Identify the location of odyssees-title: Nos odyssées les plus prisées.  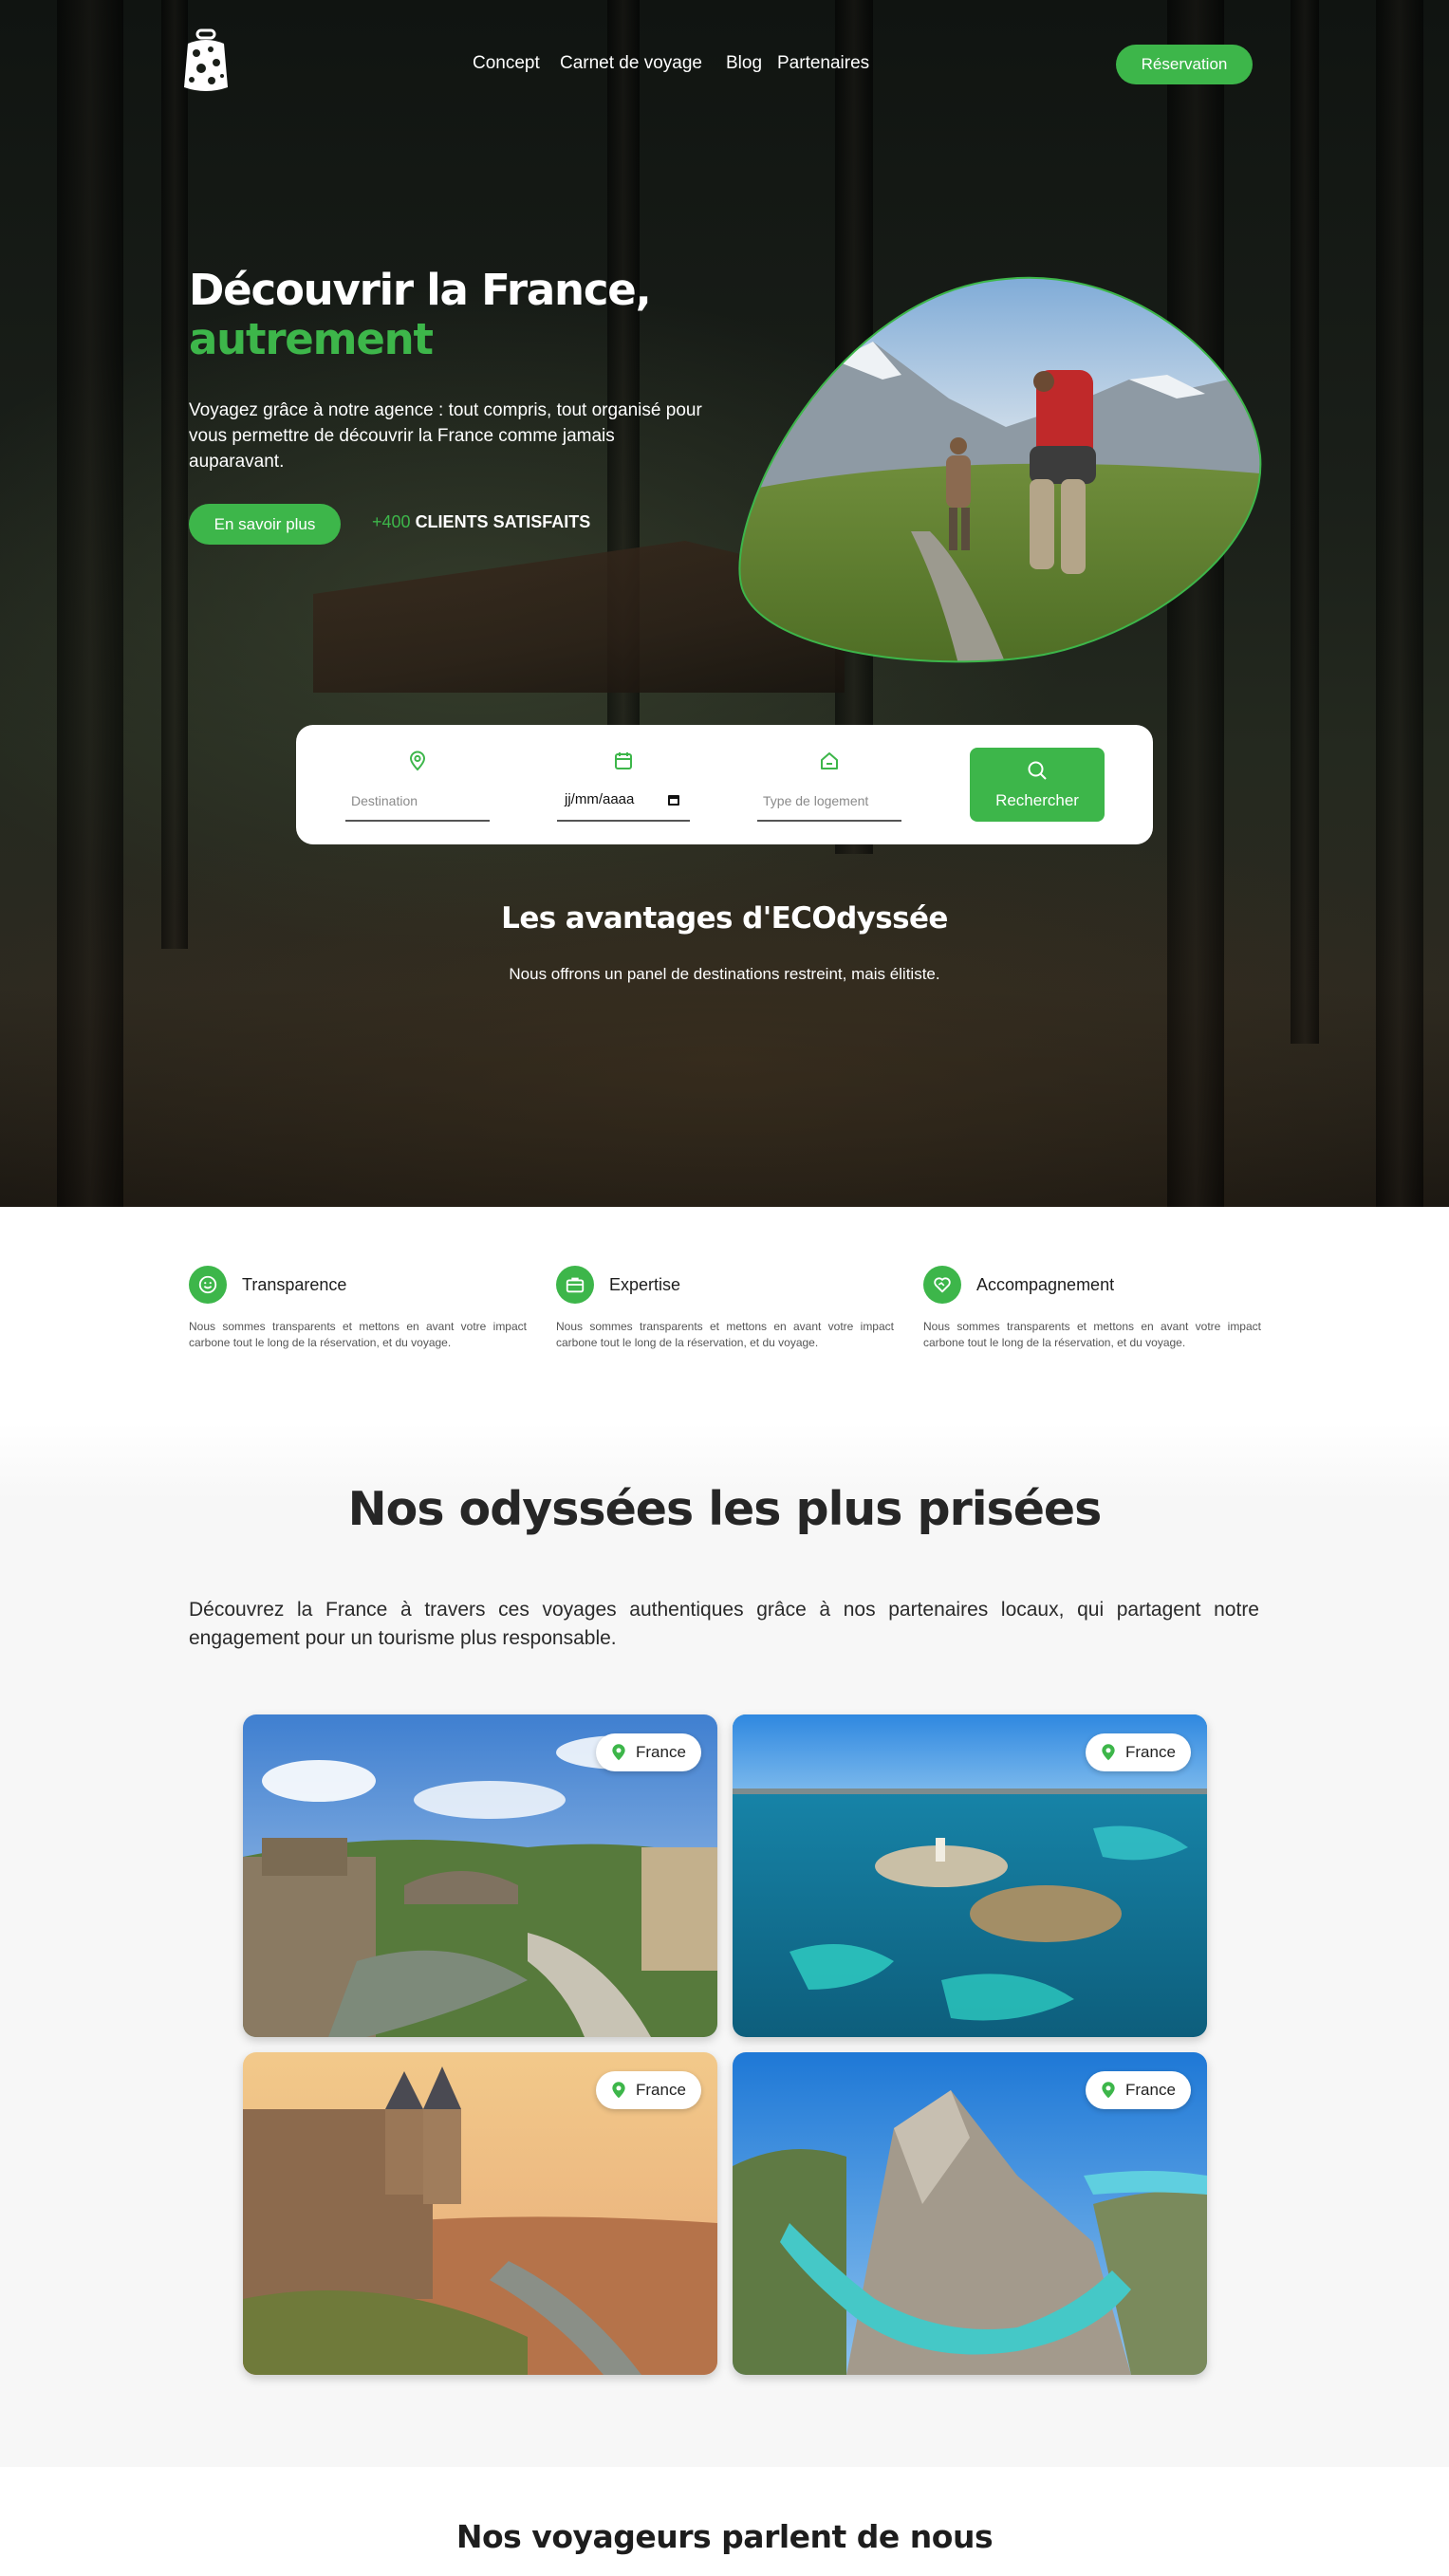
(725, 1509).